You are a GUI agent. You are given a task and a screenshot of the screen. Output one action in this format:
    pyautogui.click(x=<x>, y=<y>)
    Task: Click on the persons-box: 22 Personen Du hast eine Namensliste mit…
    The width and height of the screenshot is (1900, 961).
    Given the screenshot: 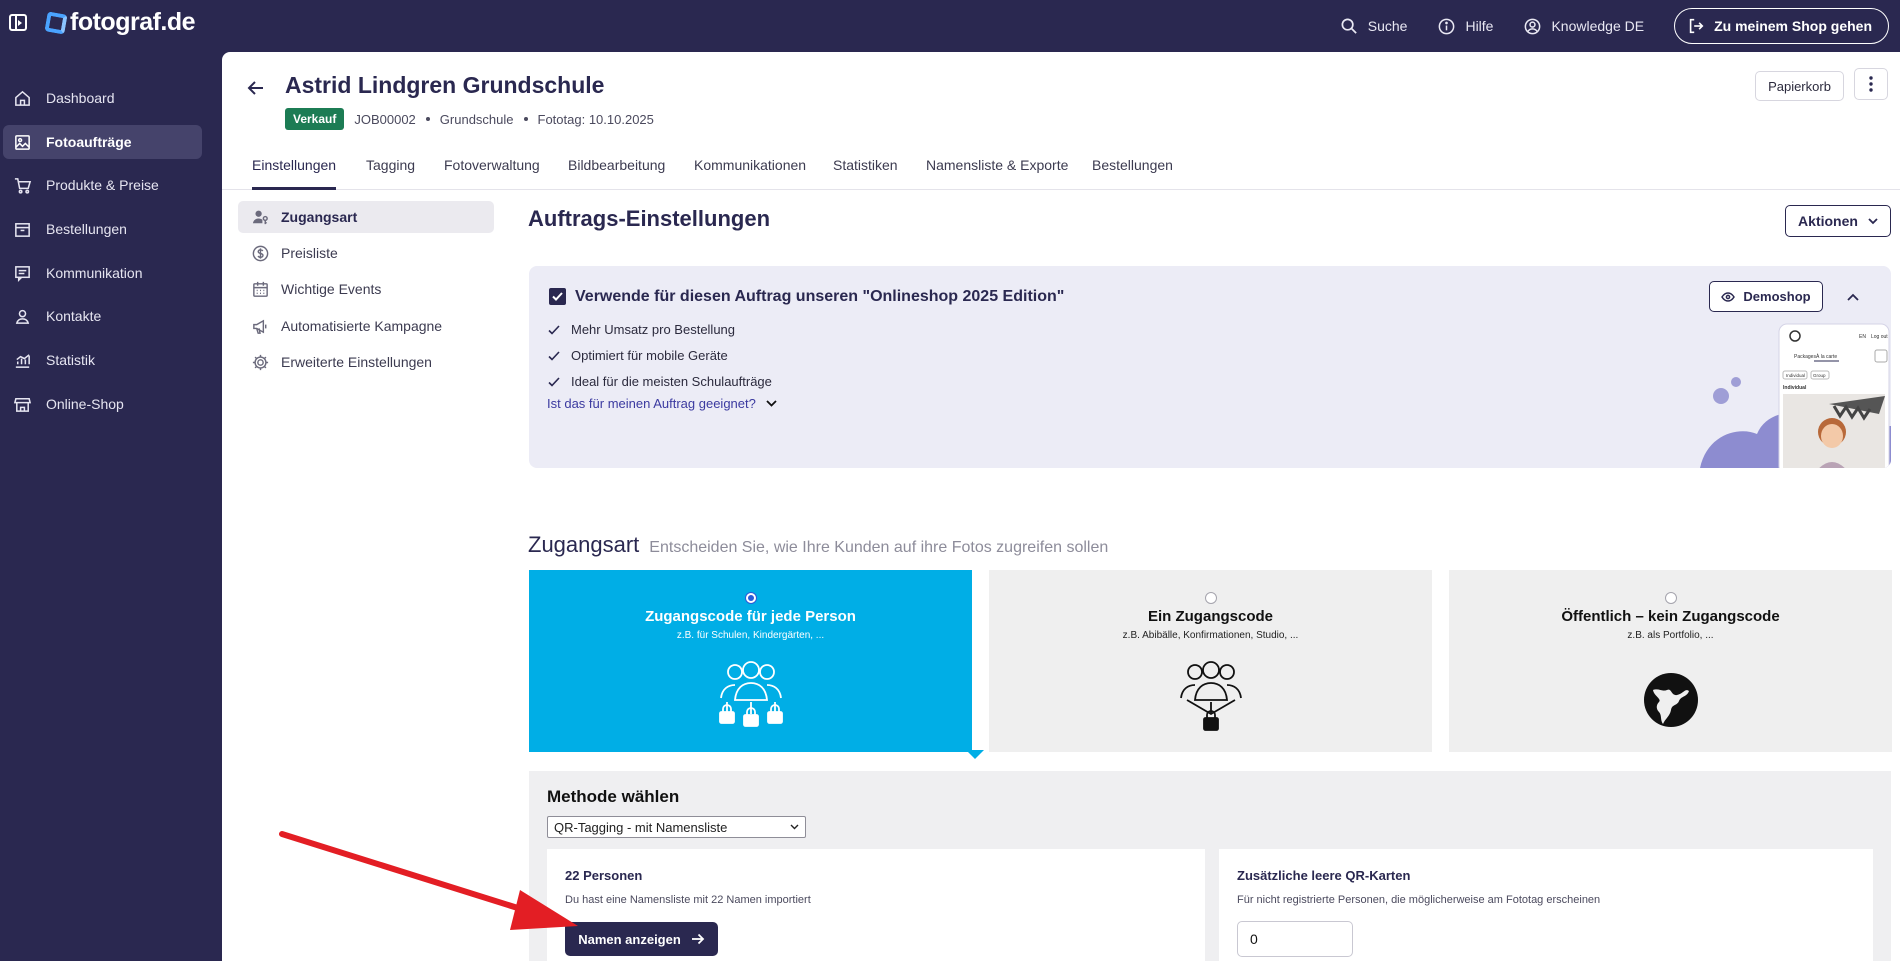 What is the action you would take?
    pyautogui.click(x=876, y=905)
    